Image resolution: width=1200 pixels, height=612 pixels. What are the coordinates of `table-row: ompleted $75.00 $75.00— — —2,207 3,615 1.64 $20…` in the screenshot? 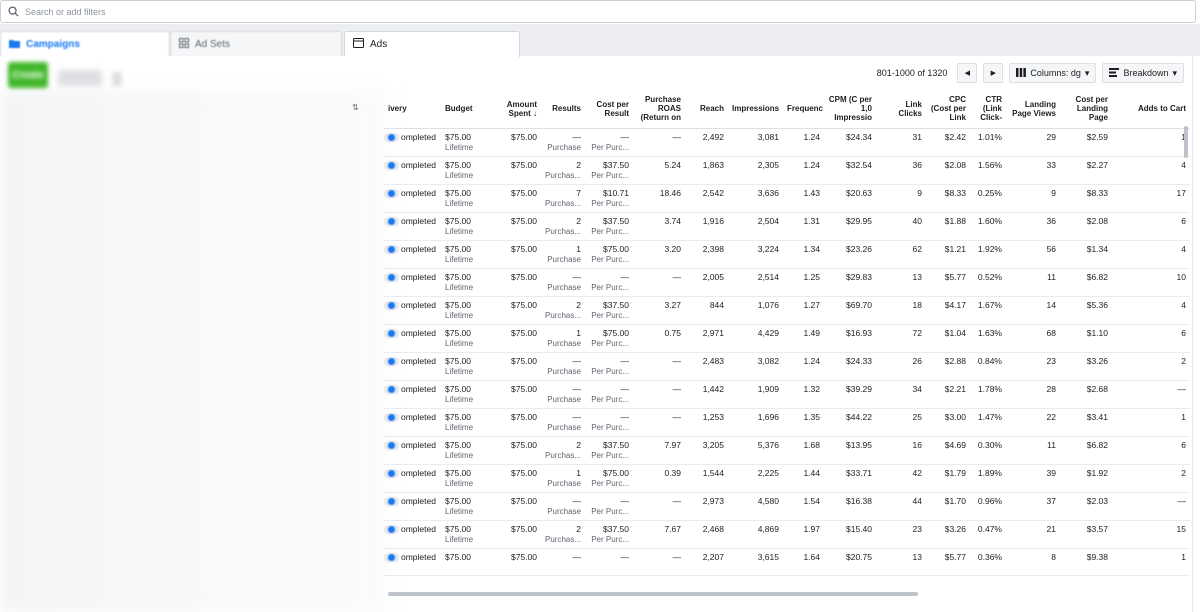 It's located at (787, 562).